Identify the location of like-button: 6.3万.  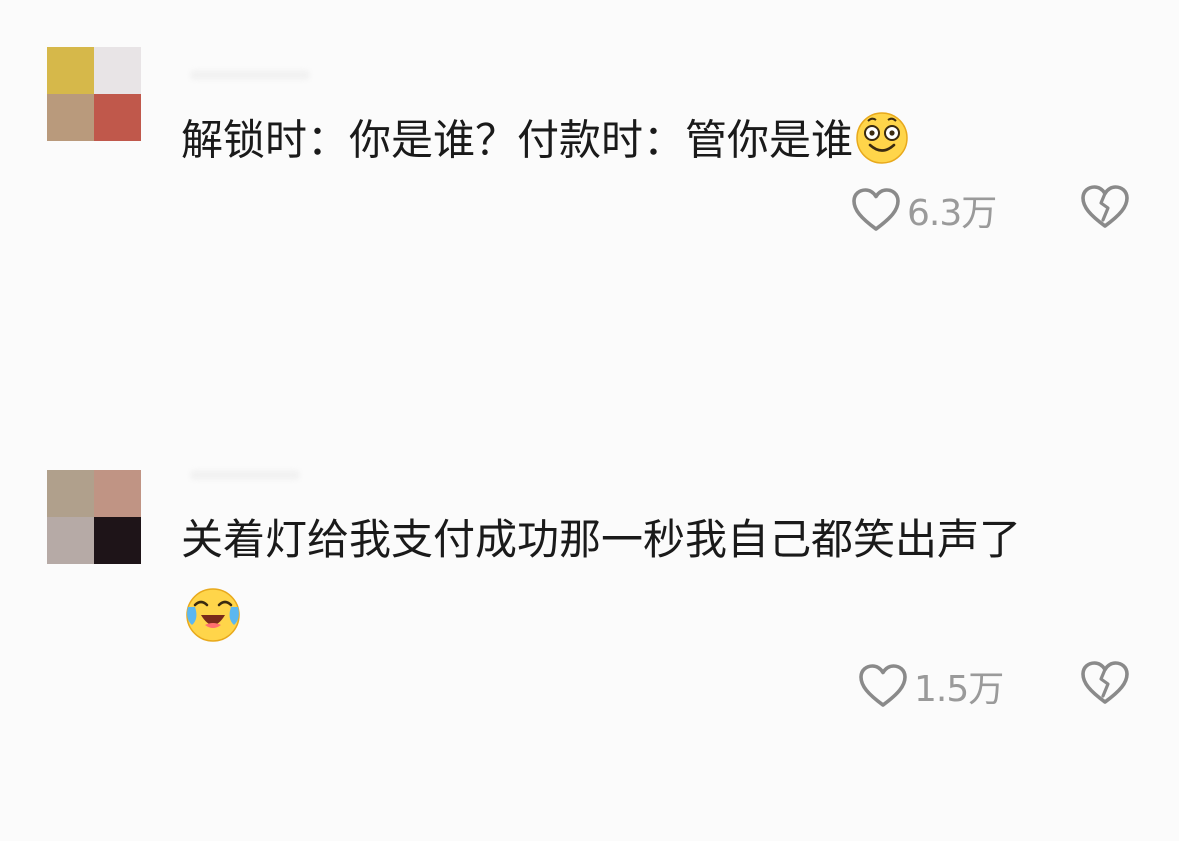
(924, 210).